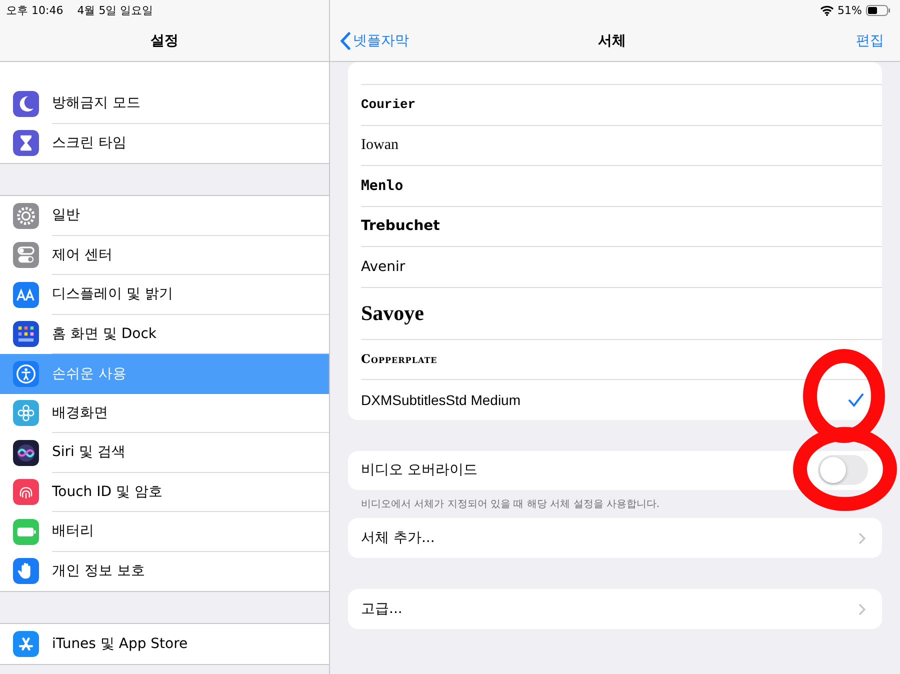  I want to click on override-footnote: 비디오에서 서체가 지정되어 있을 때 해당 서체 설정을 사용합니다., so click(510, 505).